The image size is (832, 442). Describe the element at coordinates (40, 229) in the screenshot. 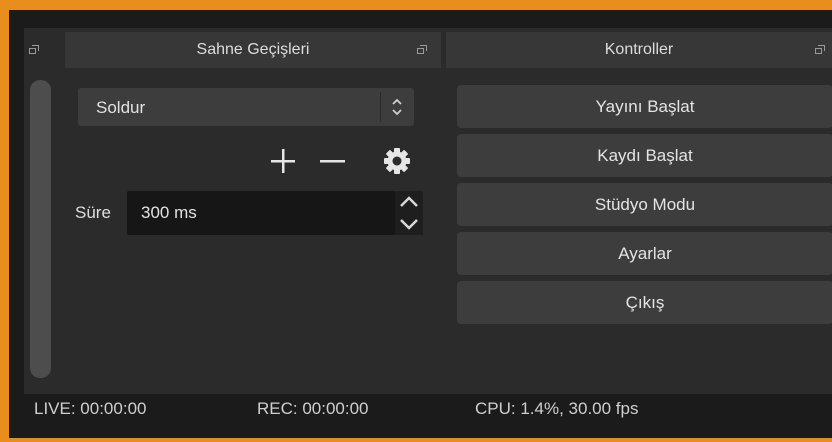

I see `vertical-scrollbar` at that location.